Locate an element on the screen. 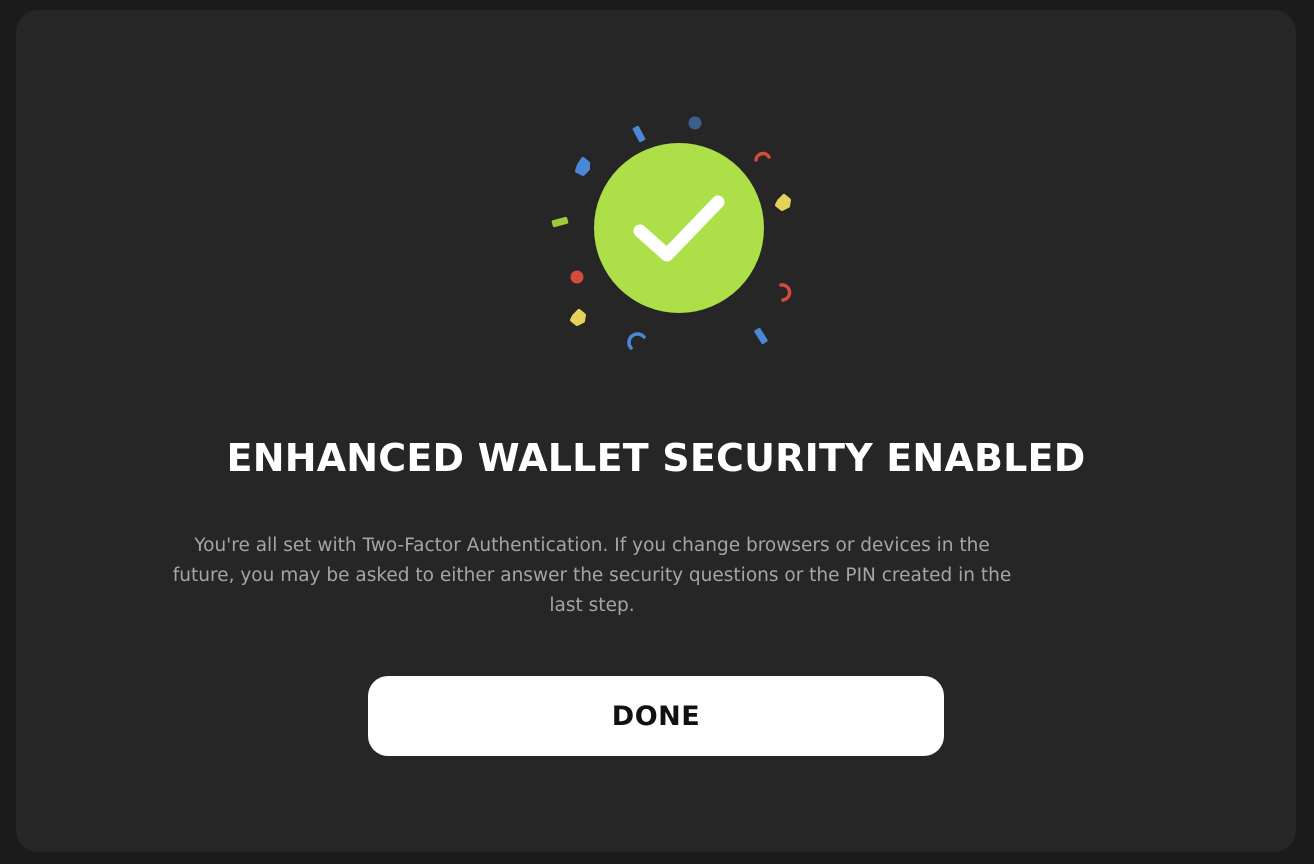  confetti-yellow-flower is located at coordinates (783, 202).